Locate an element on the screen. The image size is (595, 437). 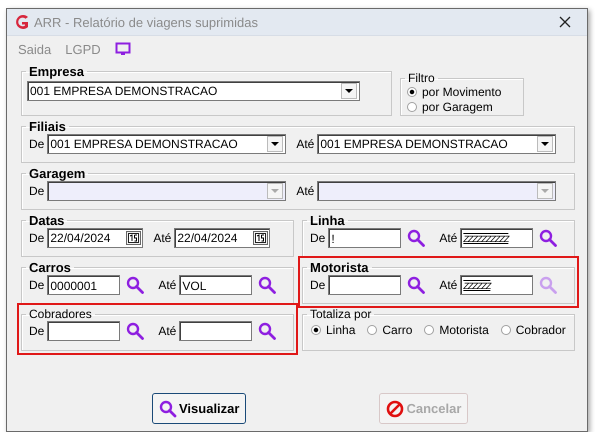
radio-option: Linha is located at coordinates (333, 330).